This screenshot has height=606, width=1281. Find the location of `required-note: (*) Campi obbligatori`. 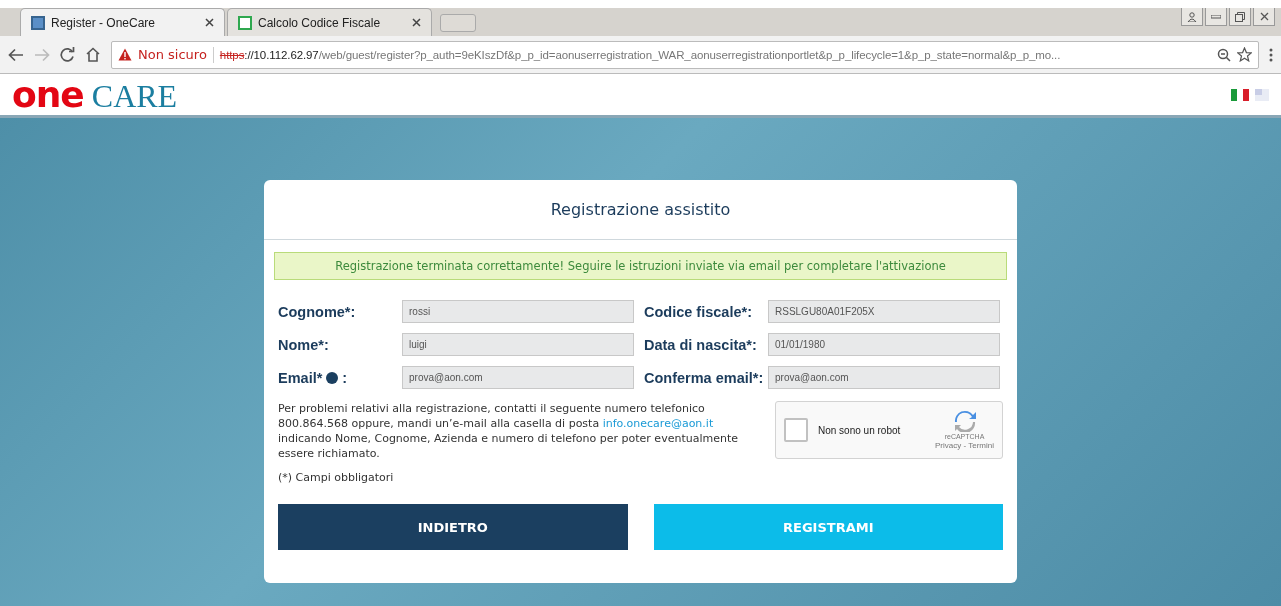

required-note: (*) Campi obbligatori is located at coordinates (336, 477).